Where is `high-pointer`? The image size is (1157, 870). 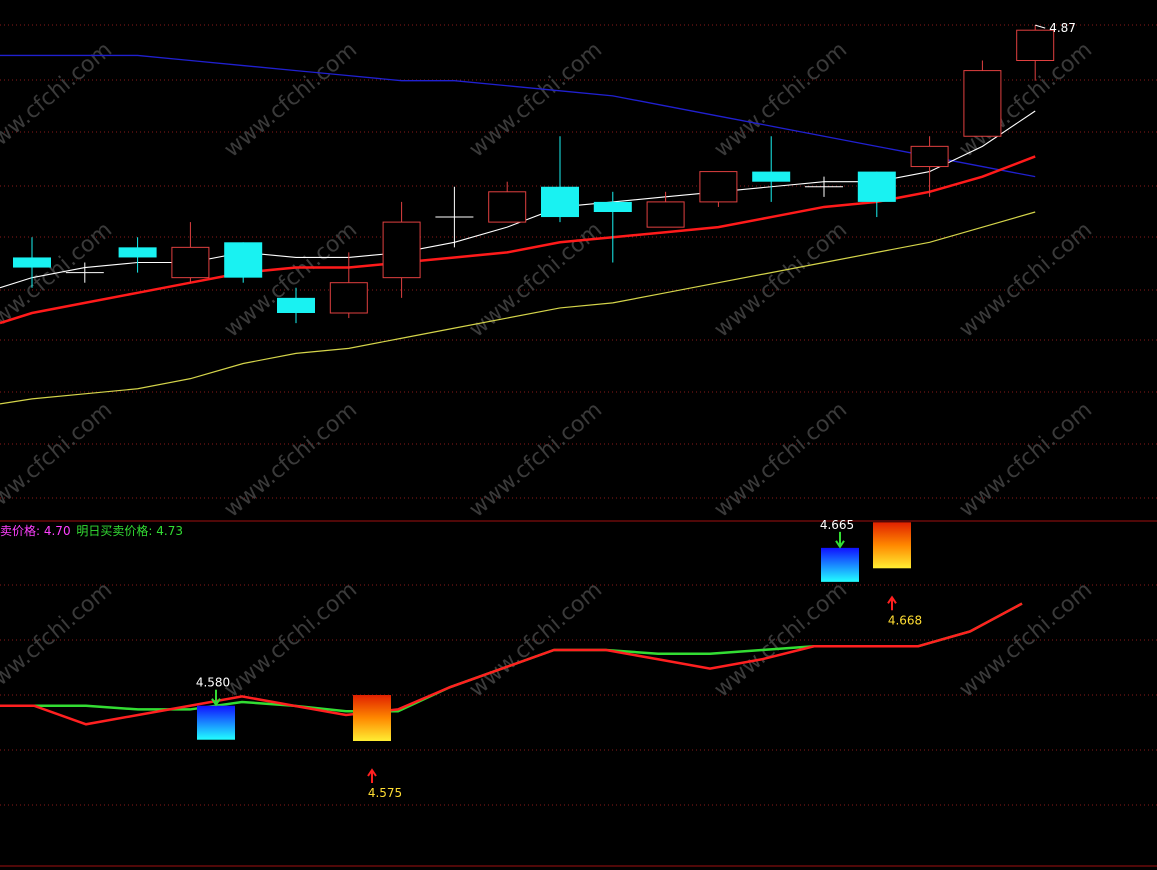 high-pointer is located at coordinates (1040, 26).